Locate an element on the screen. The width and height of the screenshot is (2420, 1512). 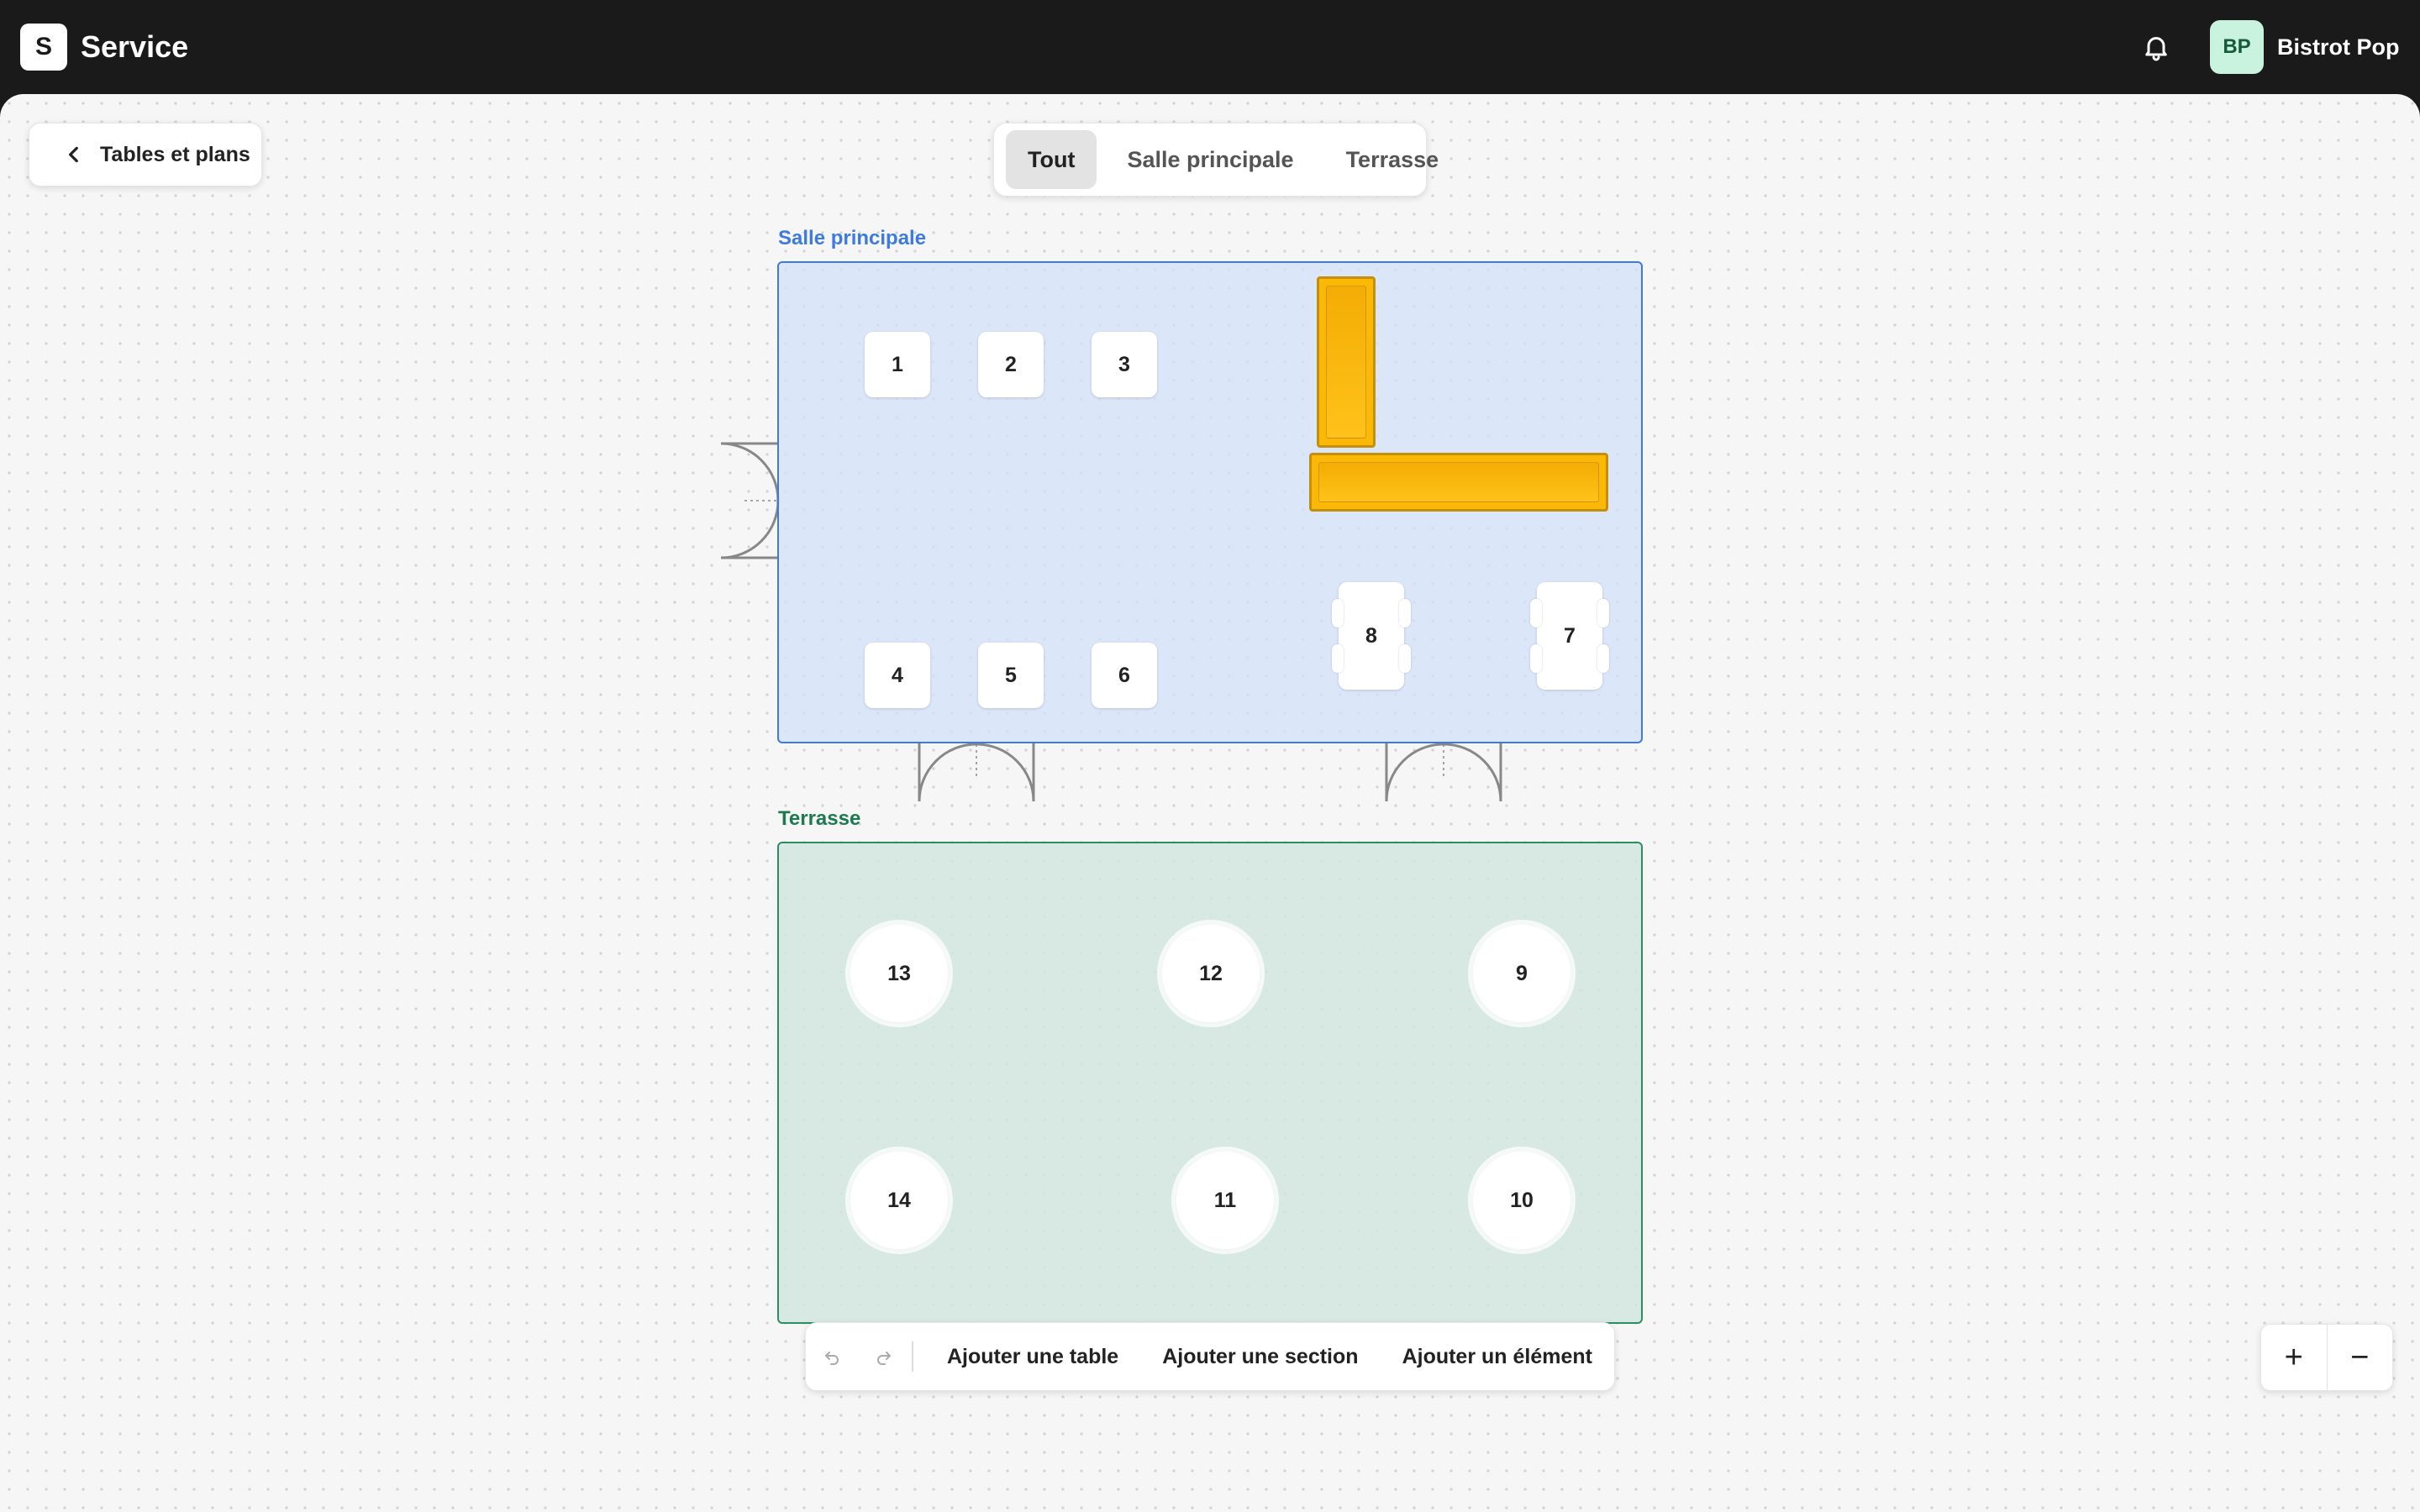
bar-counter-vertical is located at coordinates (1346, 362).